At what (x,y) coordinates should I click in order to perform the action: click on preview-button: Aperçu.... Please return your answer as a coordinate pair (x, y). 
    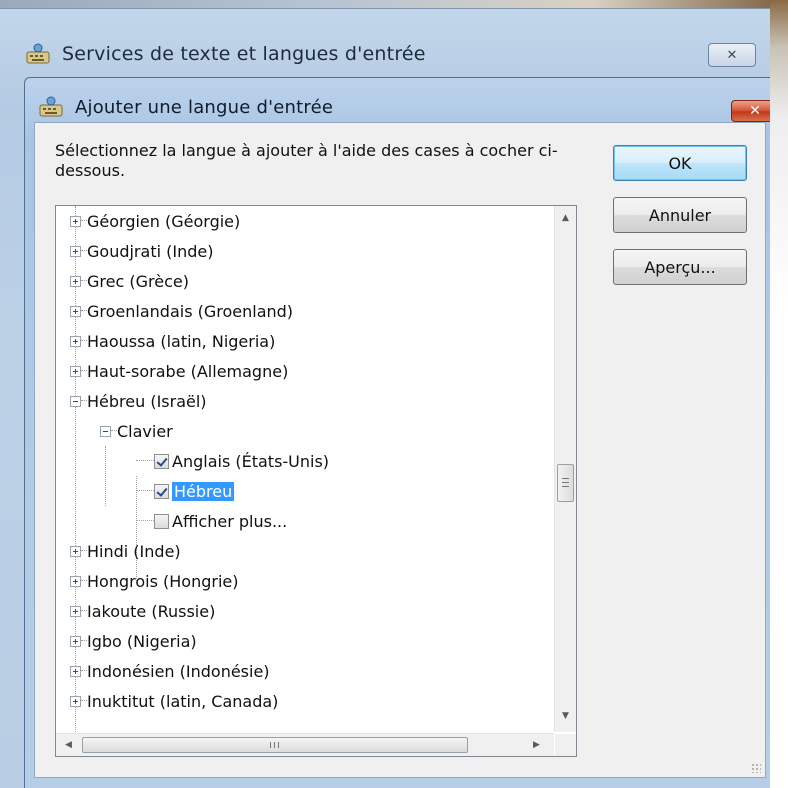
    Looking at the image, I should click on (680, 267).